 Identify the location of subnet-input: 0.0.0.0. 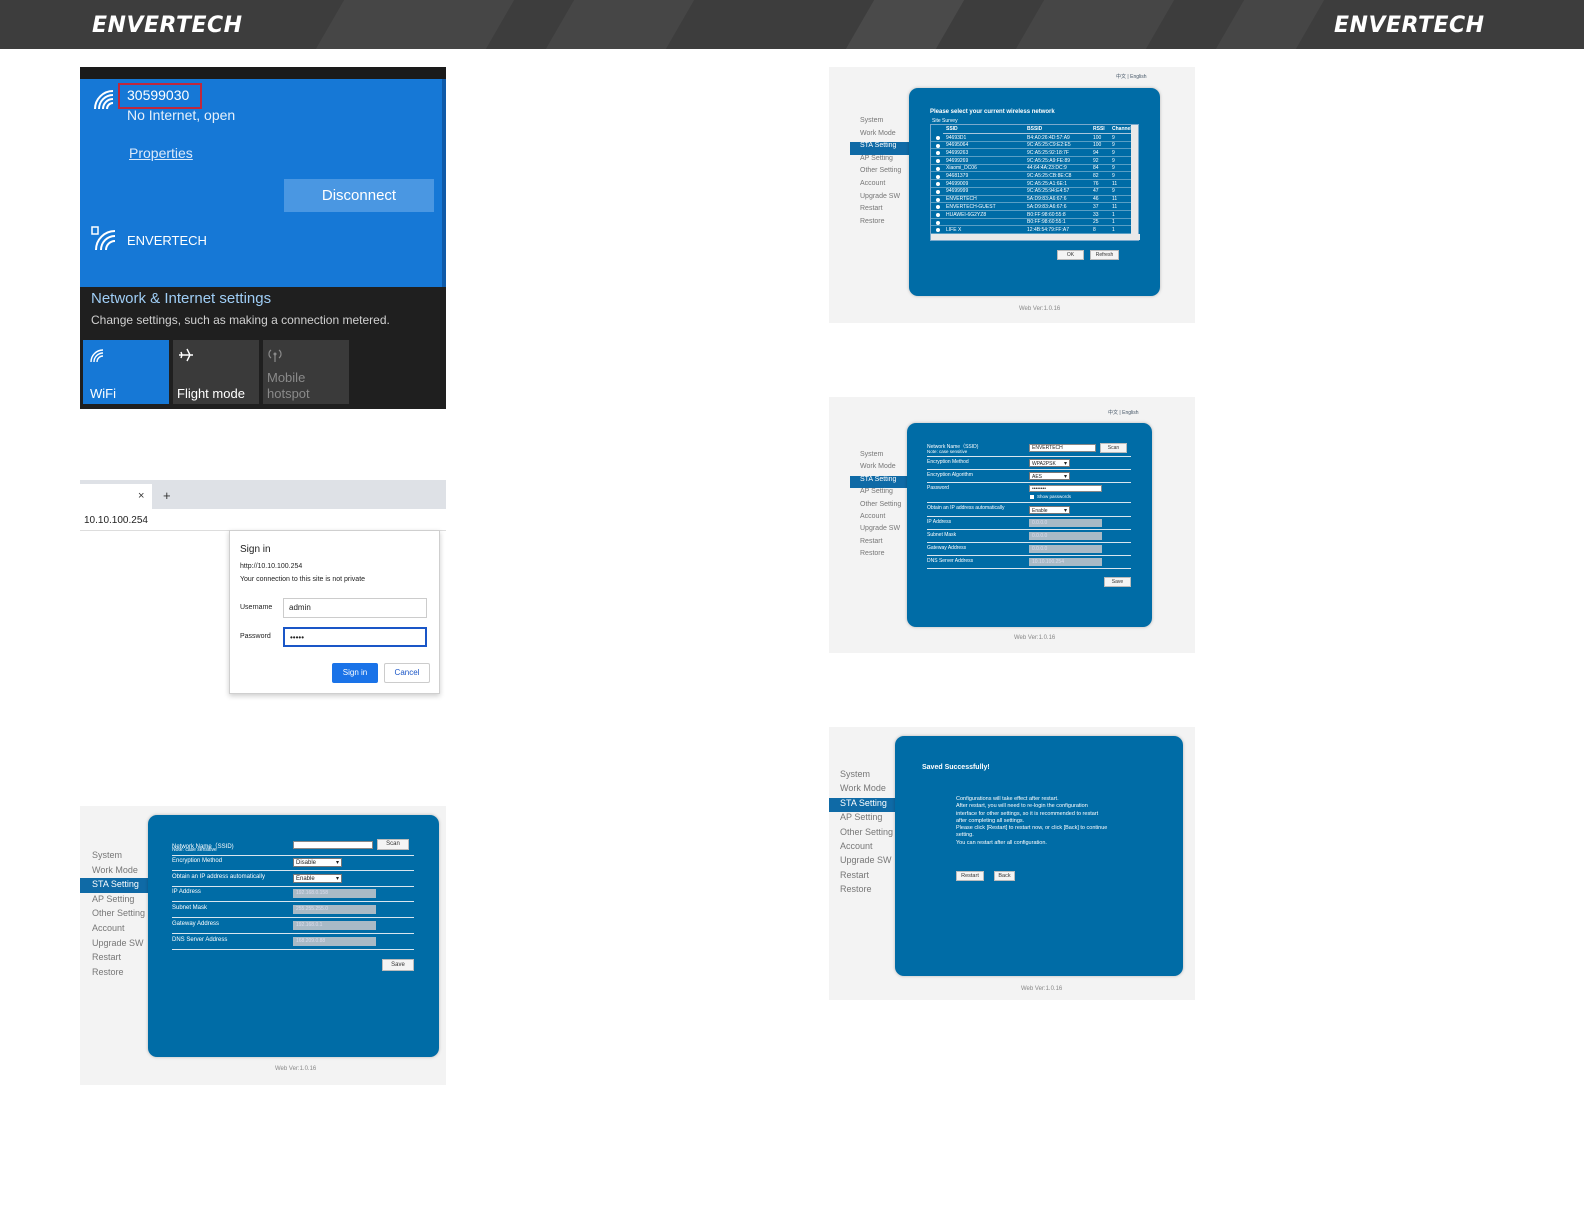
(1065, 536).